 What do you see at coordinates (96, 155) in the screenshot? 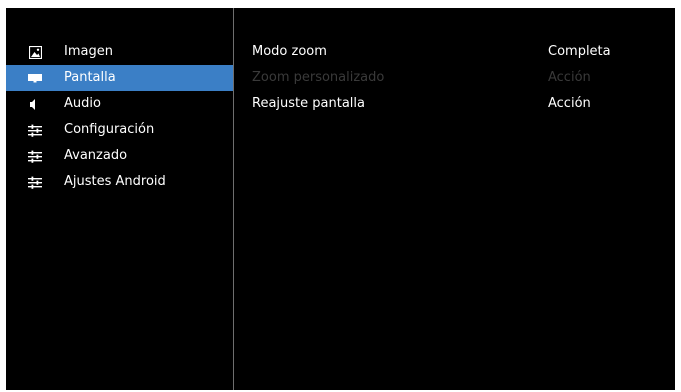
I see `sidebar-item-label: Avanzado` at bounding box center [96, 155].